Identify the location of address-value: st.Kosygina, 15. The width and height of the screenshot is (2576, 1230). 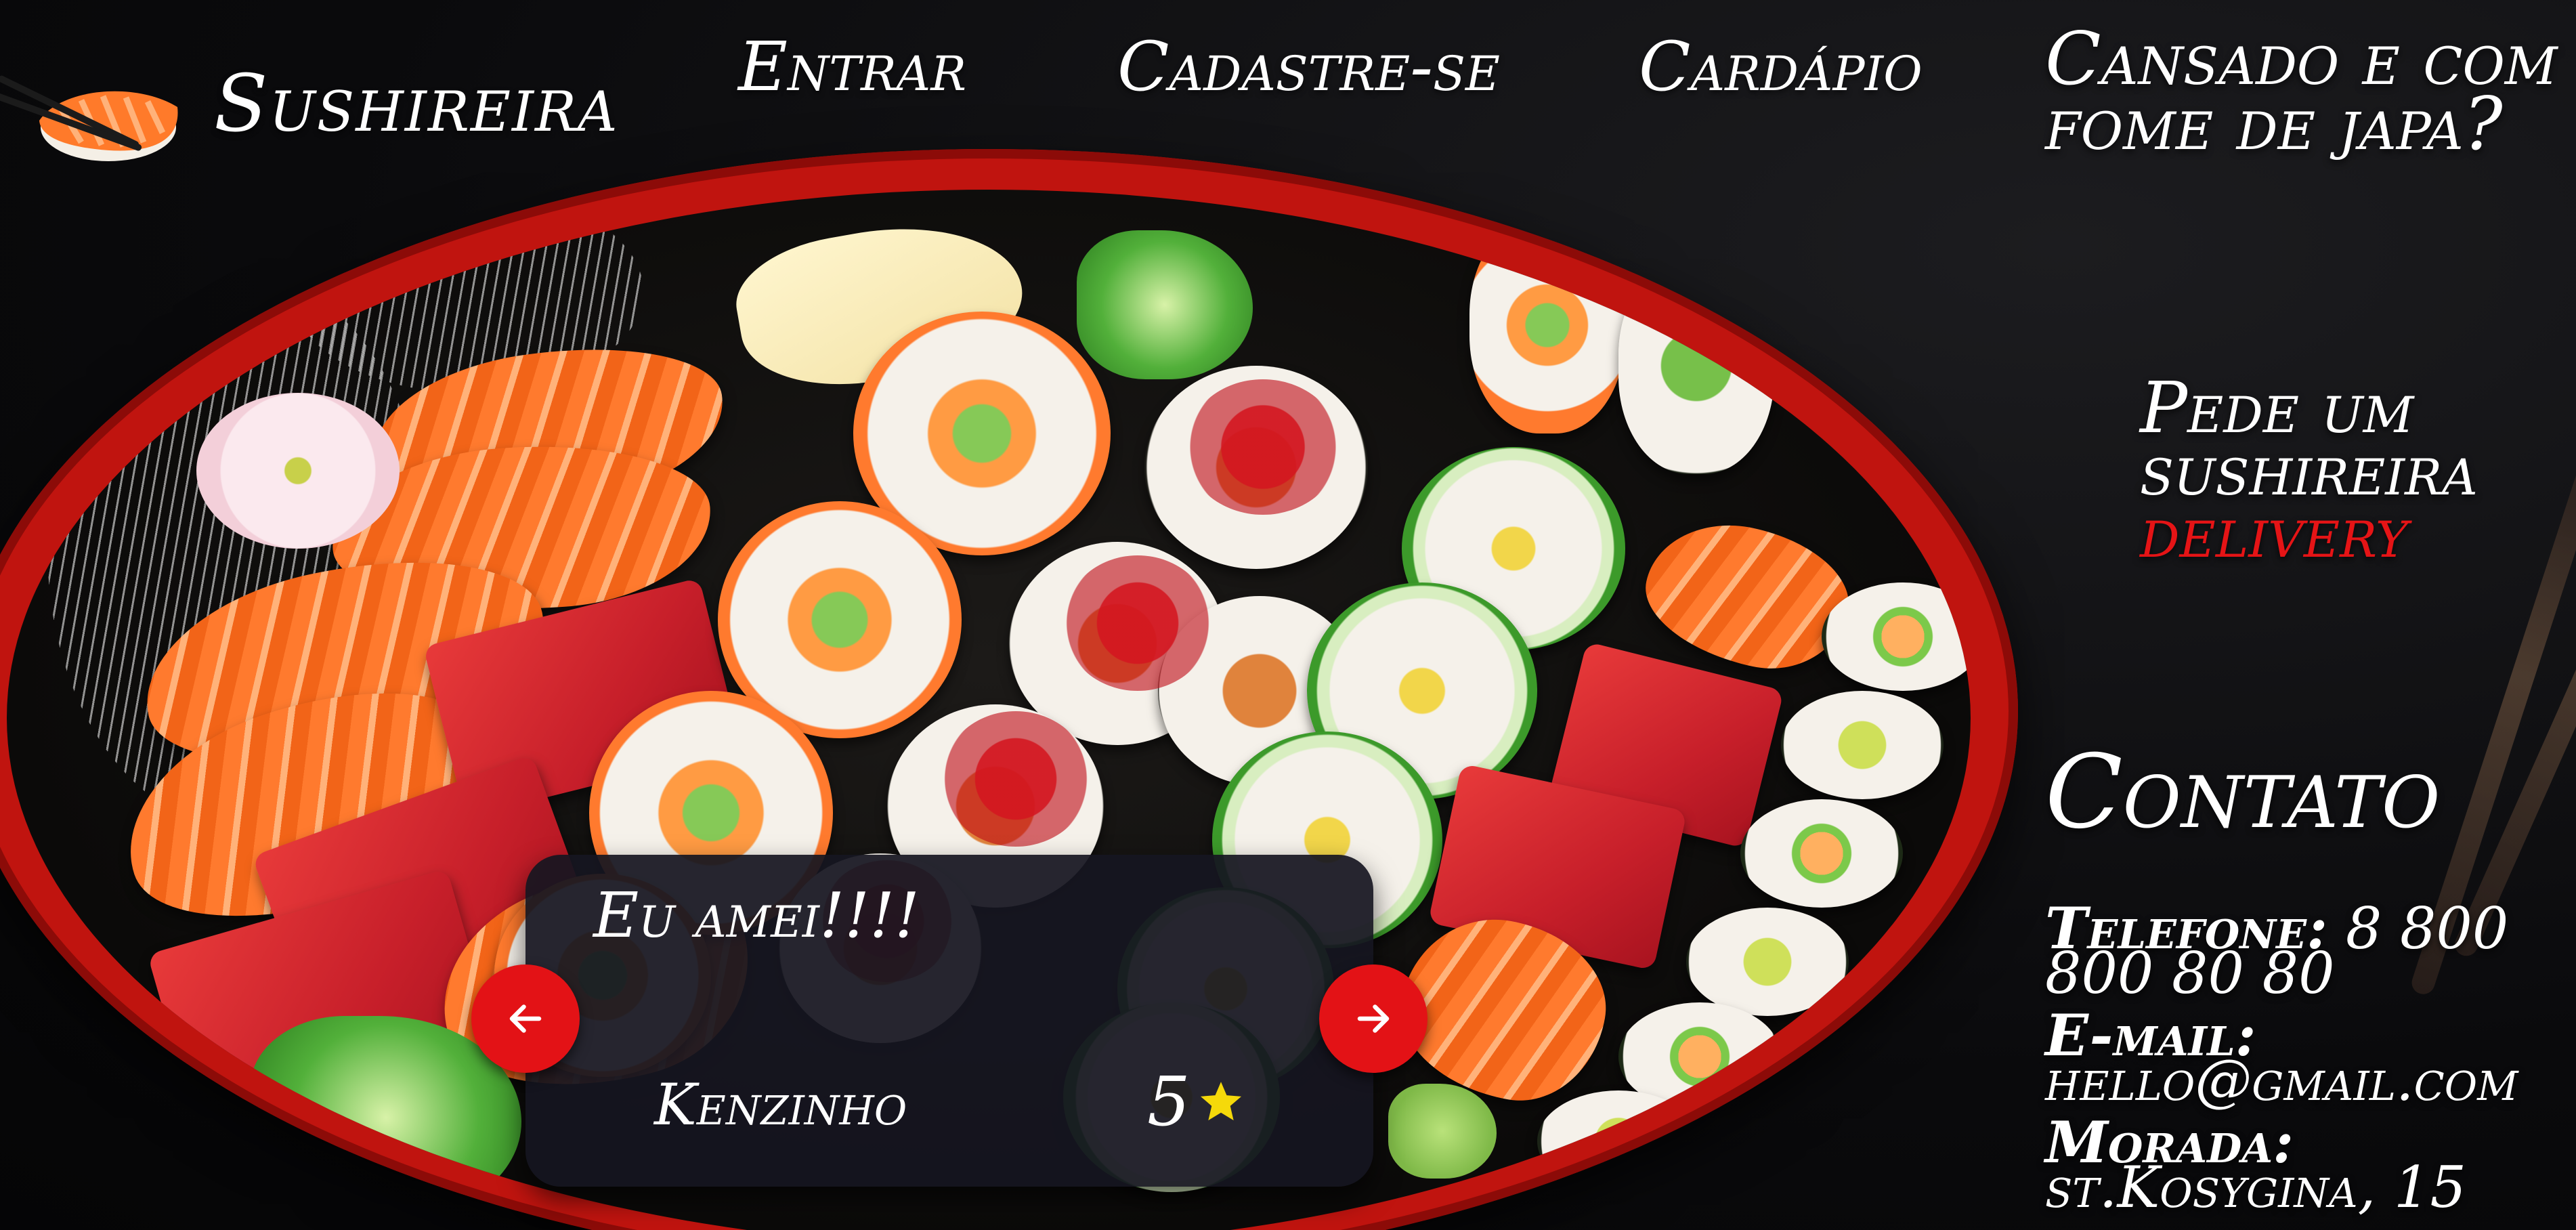
(2255, 1187).